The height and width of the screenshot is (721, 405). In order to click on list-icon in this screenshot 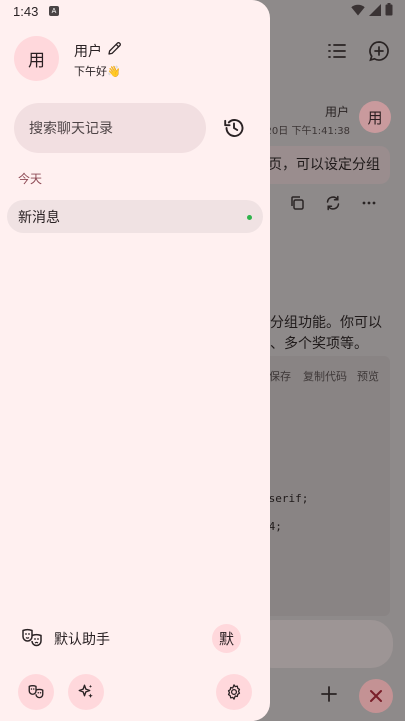, I will do `click(337, 51)`.